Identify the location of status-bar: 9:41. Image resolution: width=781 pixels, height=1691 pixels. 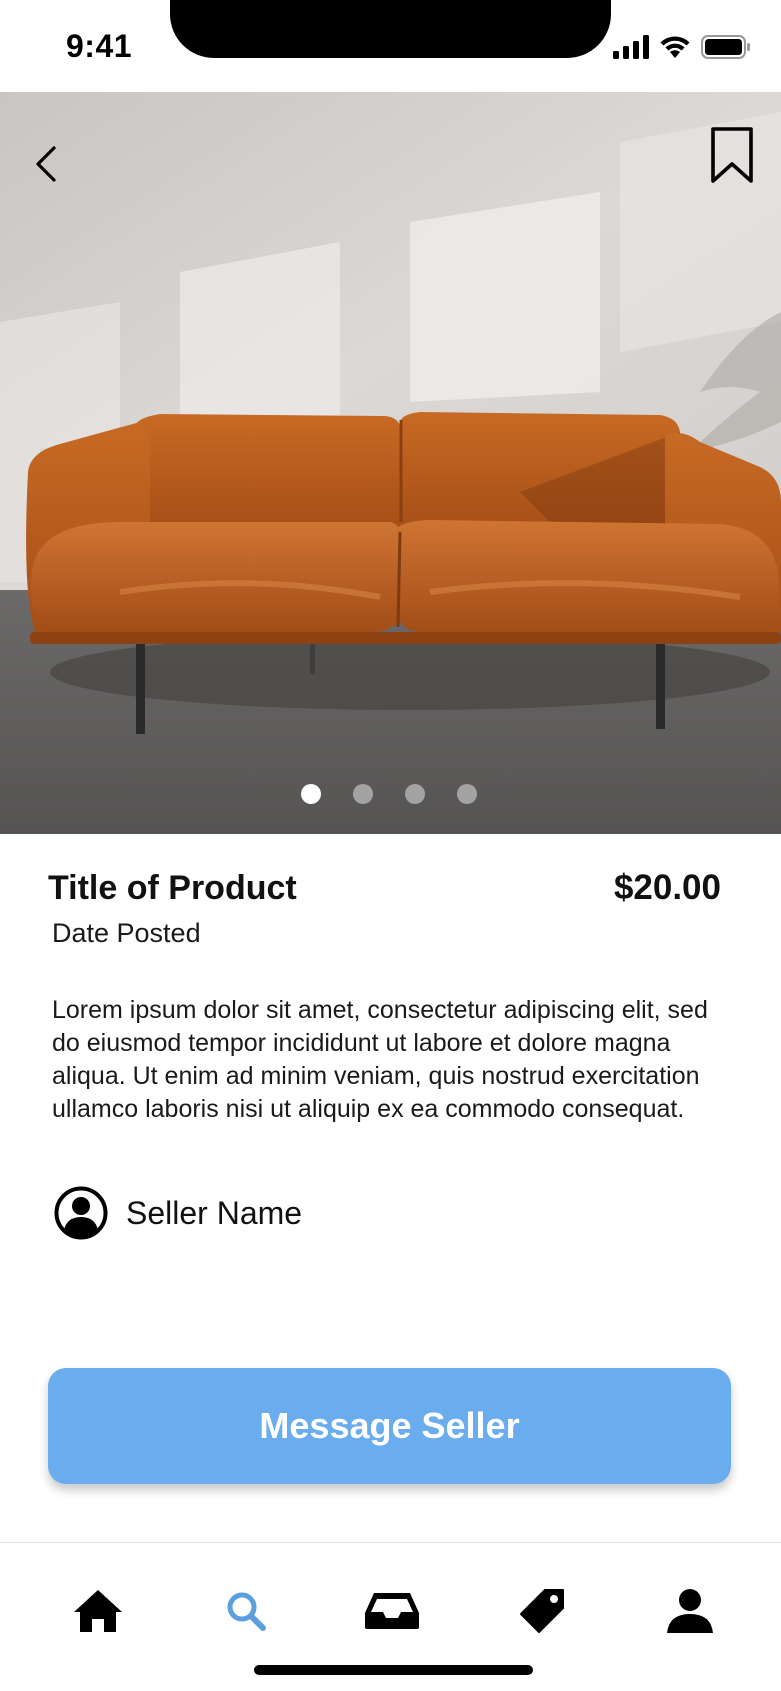
(390, 46).